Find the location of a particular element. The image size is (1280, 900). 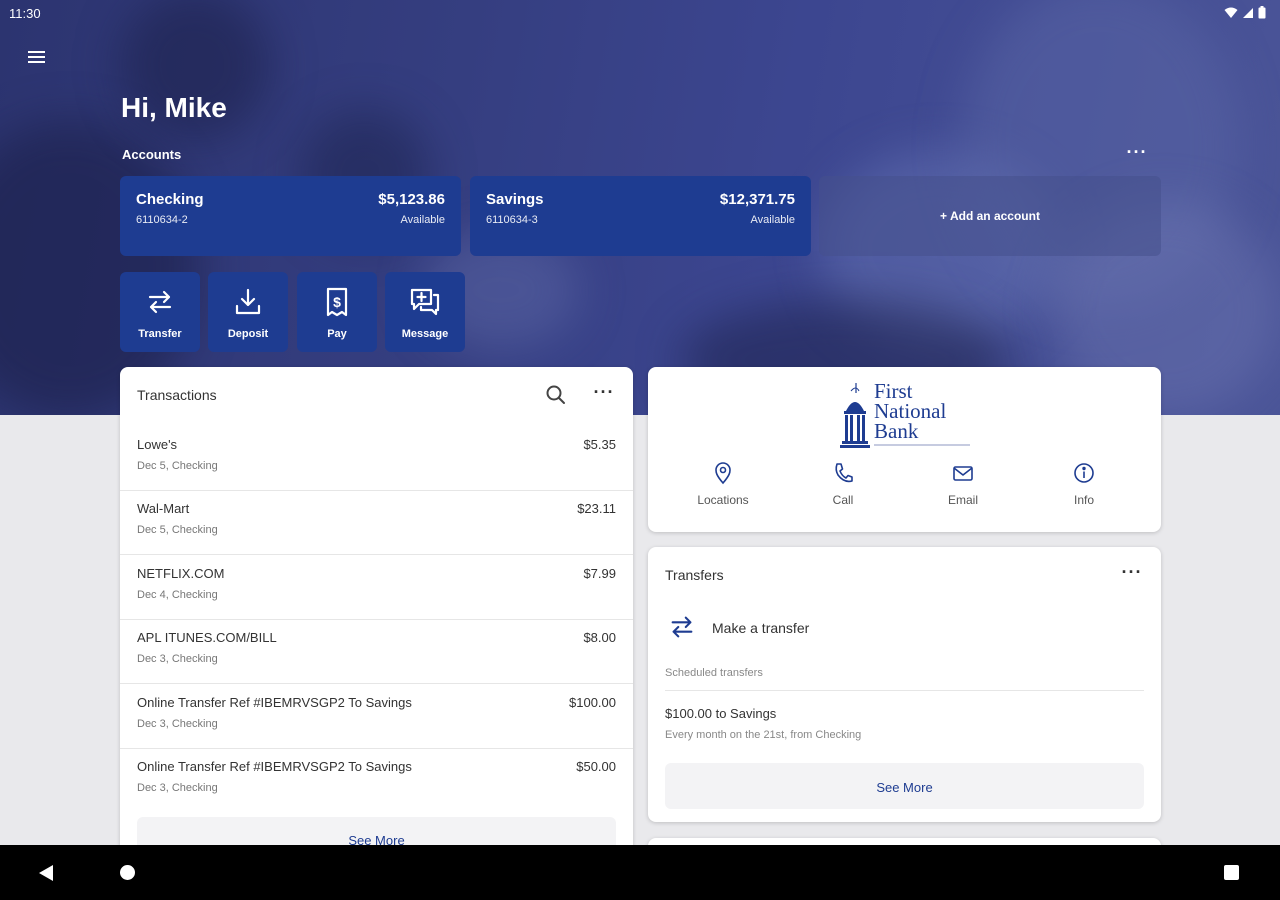

info-label: Info is located at coordinates (1083, 500).